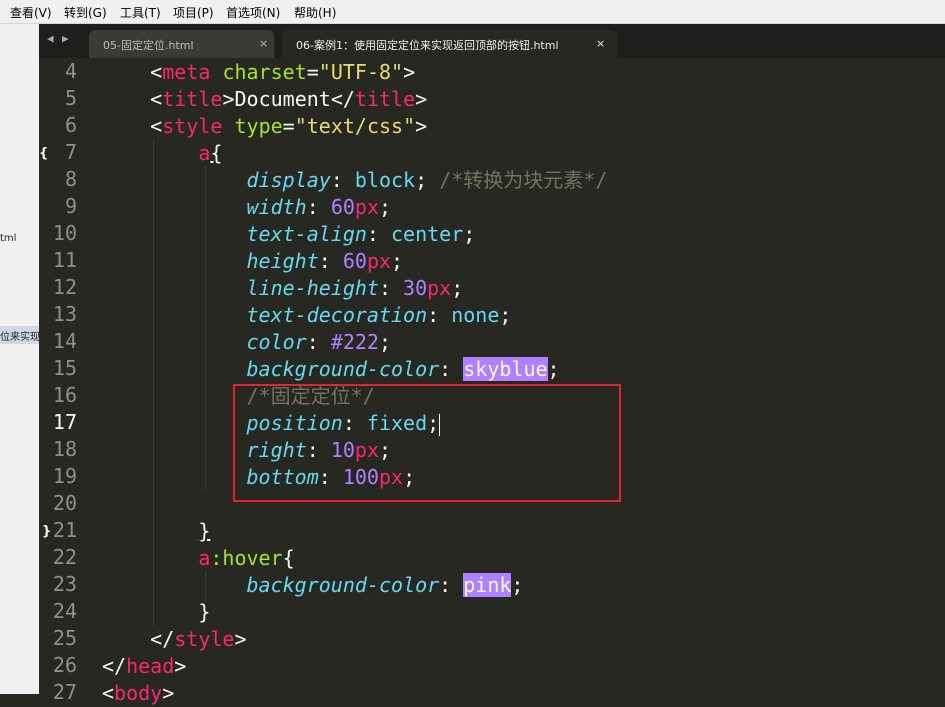  What do you see at coordinates (64, 314) in the screenshot?
I see `line-number: 13` at bounding box center [64, 314].